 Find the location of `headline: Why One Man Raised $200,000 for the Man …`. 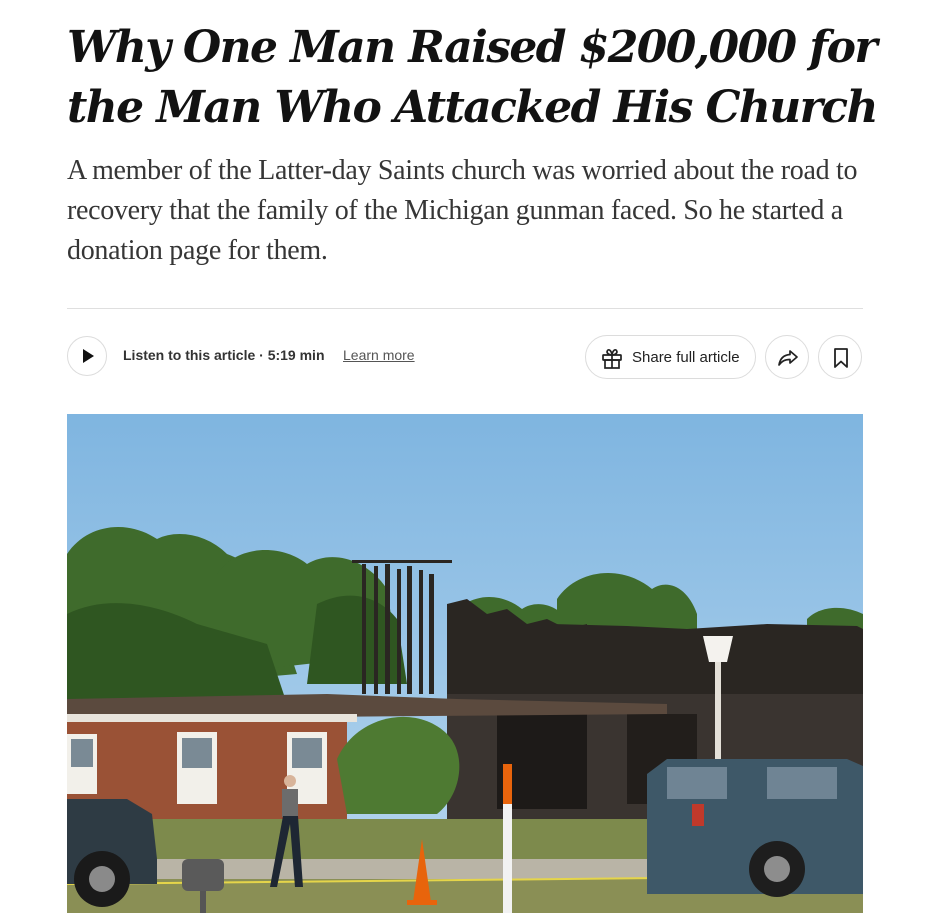

headline: Why One Man Raised $200,000 for the Man … is located at coordinates (472, 77).